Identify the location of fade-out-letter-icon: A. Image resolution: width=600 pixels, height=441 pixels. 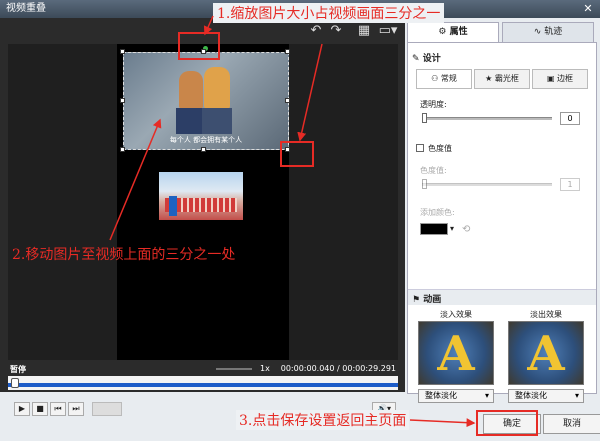
(546, 354).